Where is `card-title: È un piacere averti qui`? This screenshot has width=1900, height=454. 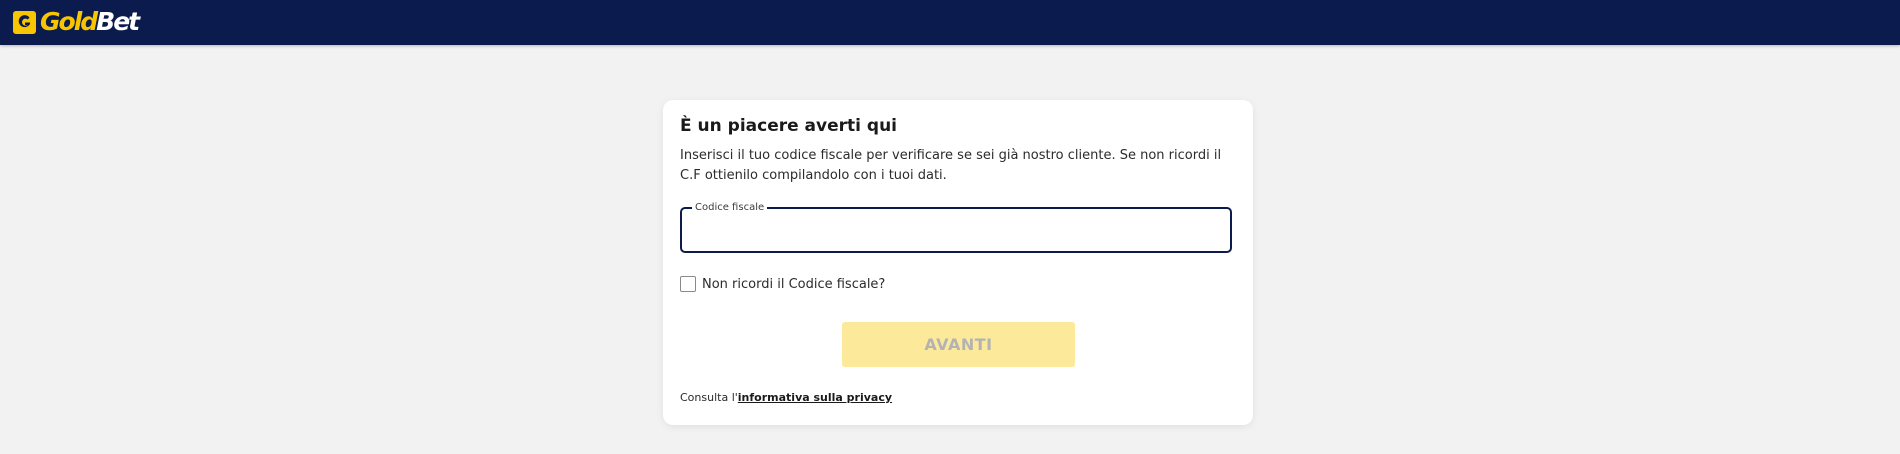
card-title: È un piacere averti qui is located at coordinates (788, 126).